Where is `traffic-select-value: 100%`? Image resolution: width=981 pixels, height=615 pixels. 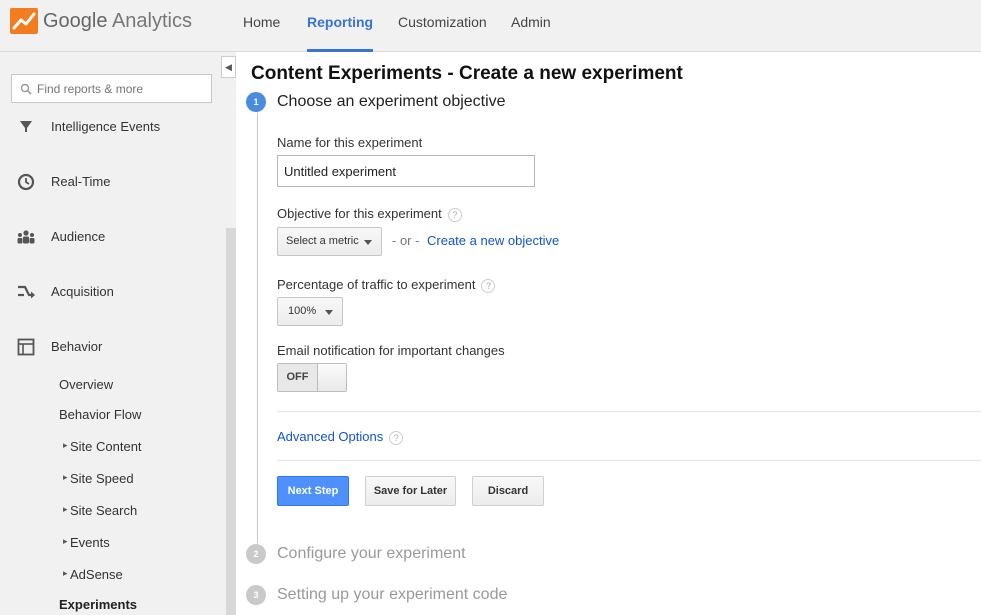
traffic-select-value: 100% is located at coordinates (302, 311).